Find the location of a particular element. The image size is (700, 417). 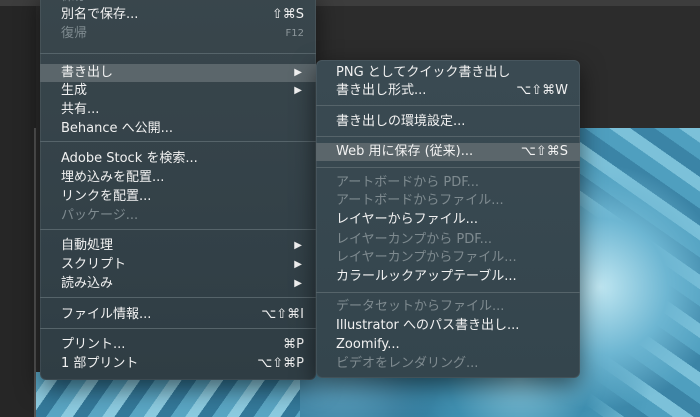

submenu-item-quick-export-png: PNG としてクイック書き出し is located at coordinates (448, 73).